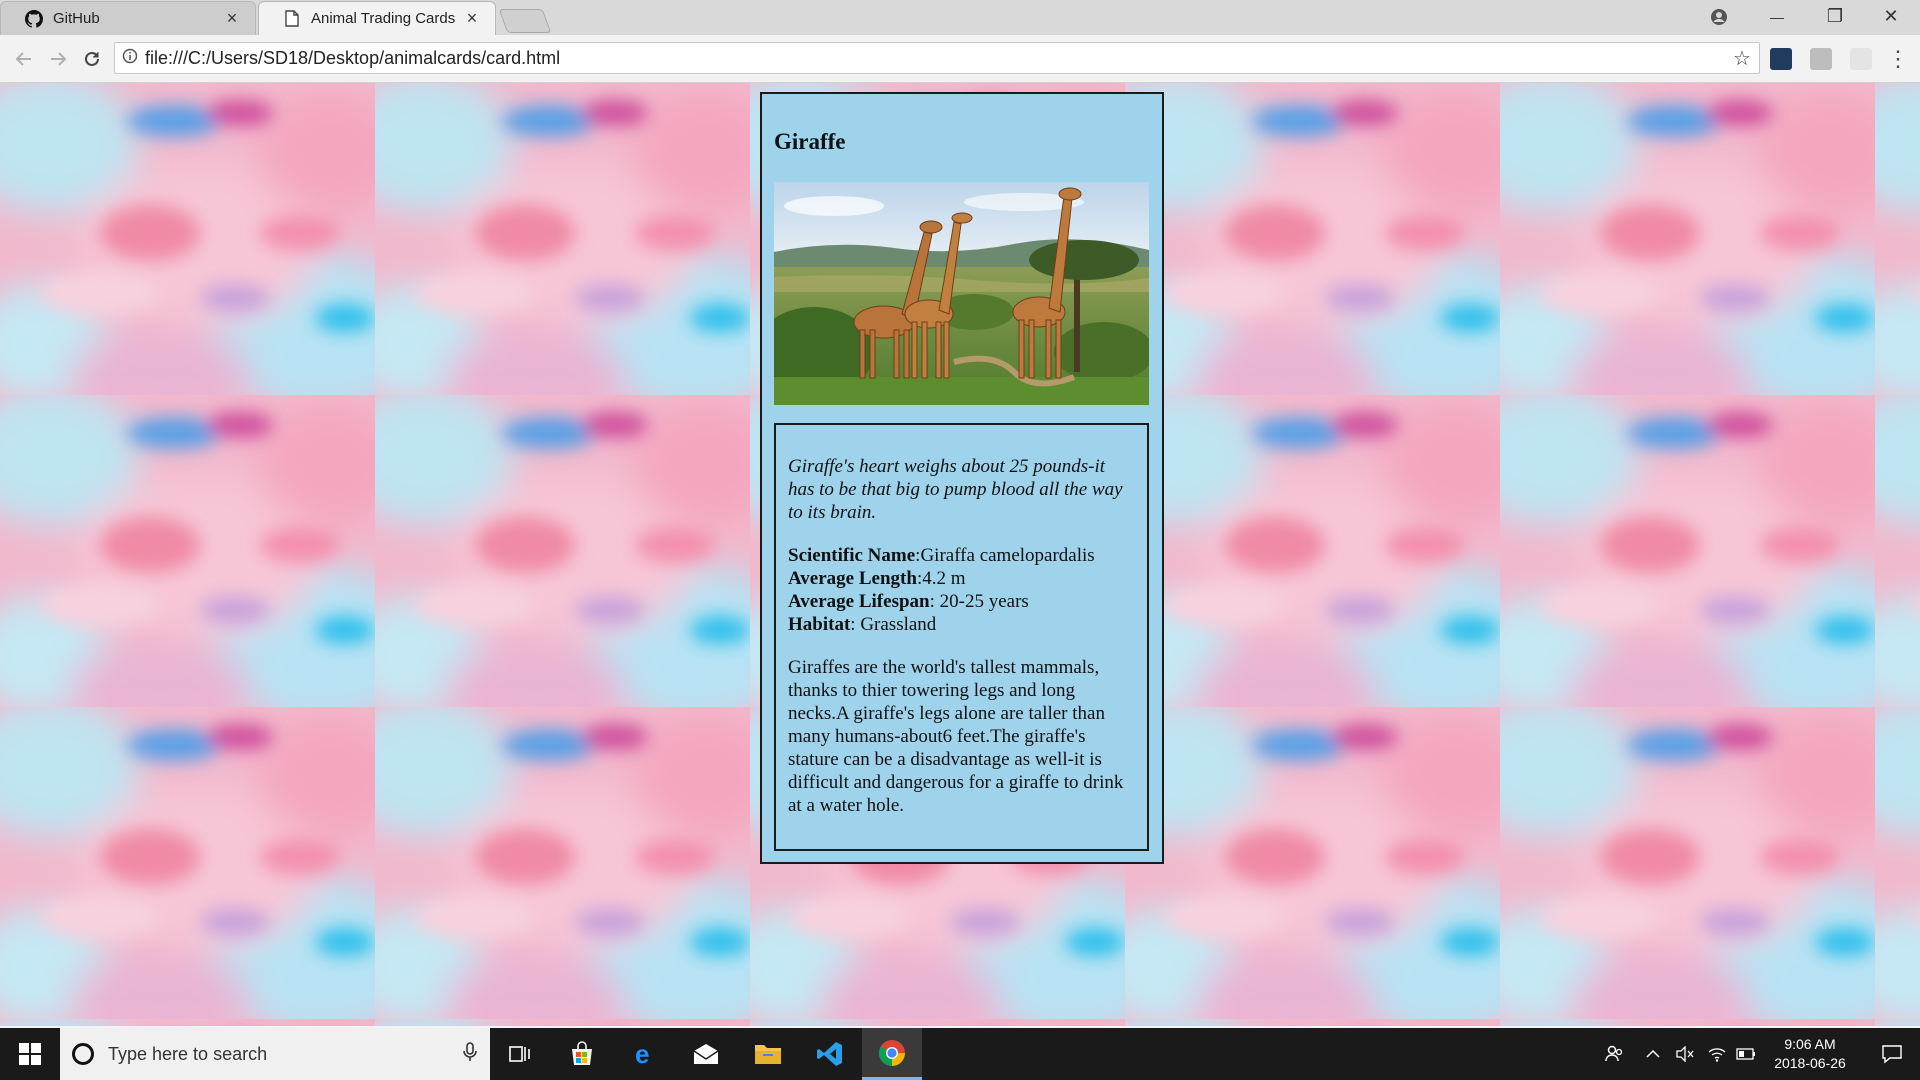 The height and width of the screenshot is (1080, 1920). What do you see at coordinates (1810, 1044) in the screenshot?
I see `clock-time: 9:06 AM` at bounding box center [1810, 1044].